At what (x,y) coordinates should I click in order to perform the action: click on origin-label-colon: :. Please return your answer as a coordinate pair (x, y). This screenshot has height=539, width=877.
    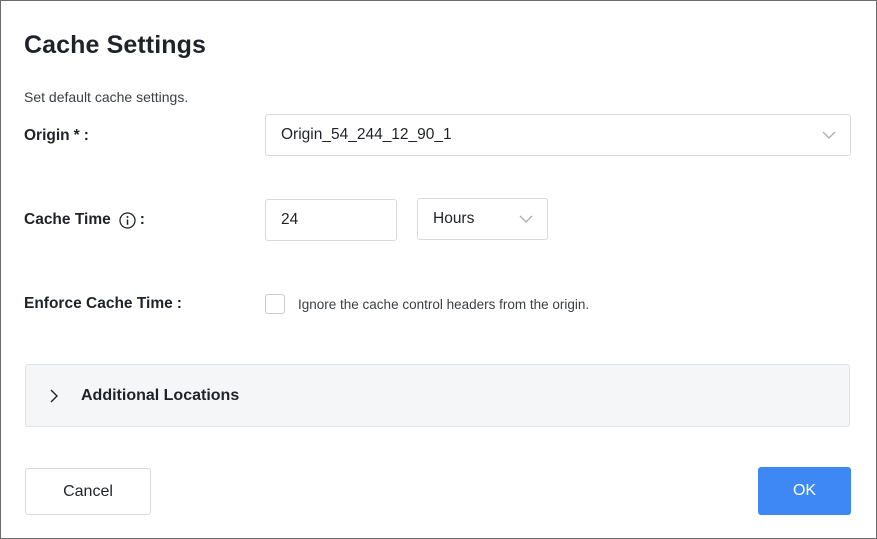
    Looking at the image, I should click on (86, 135).